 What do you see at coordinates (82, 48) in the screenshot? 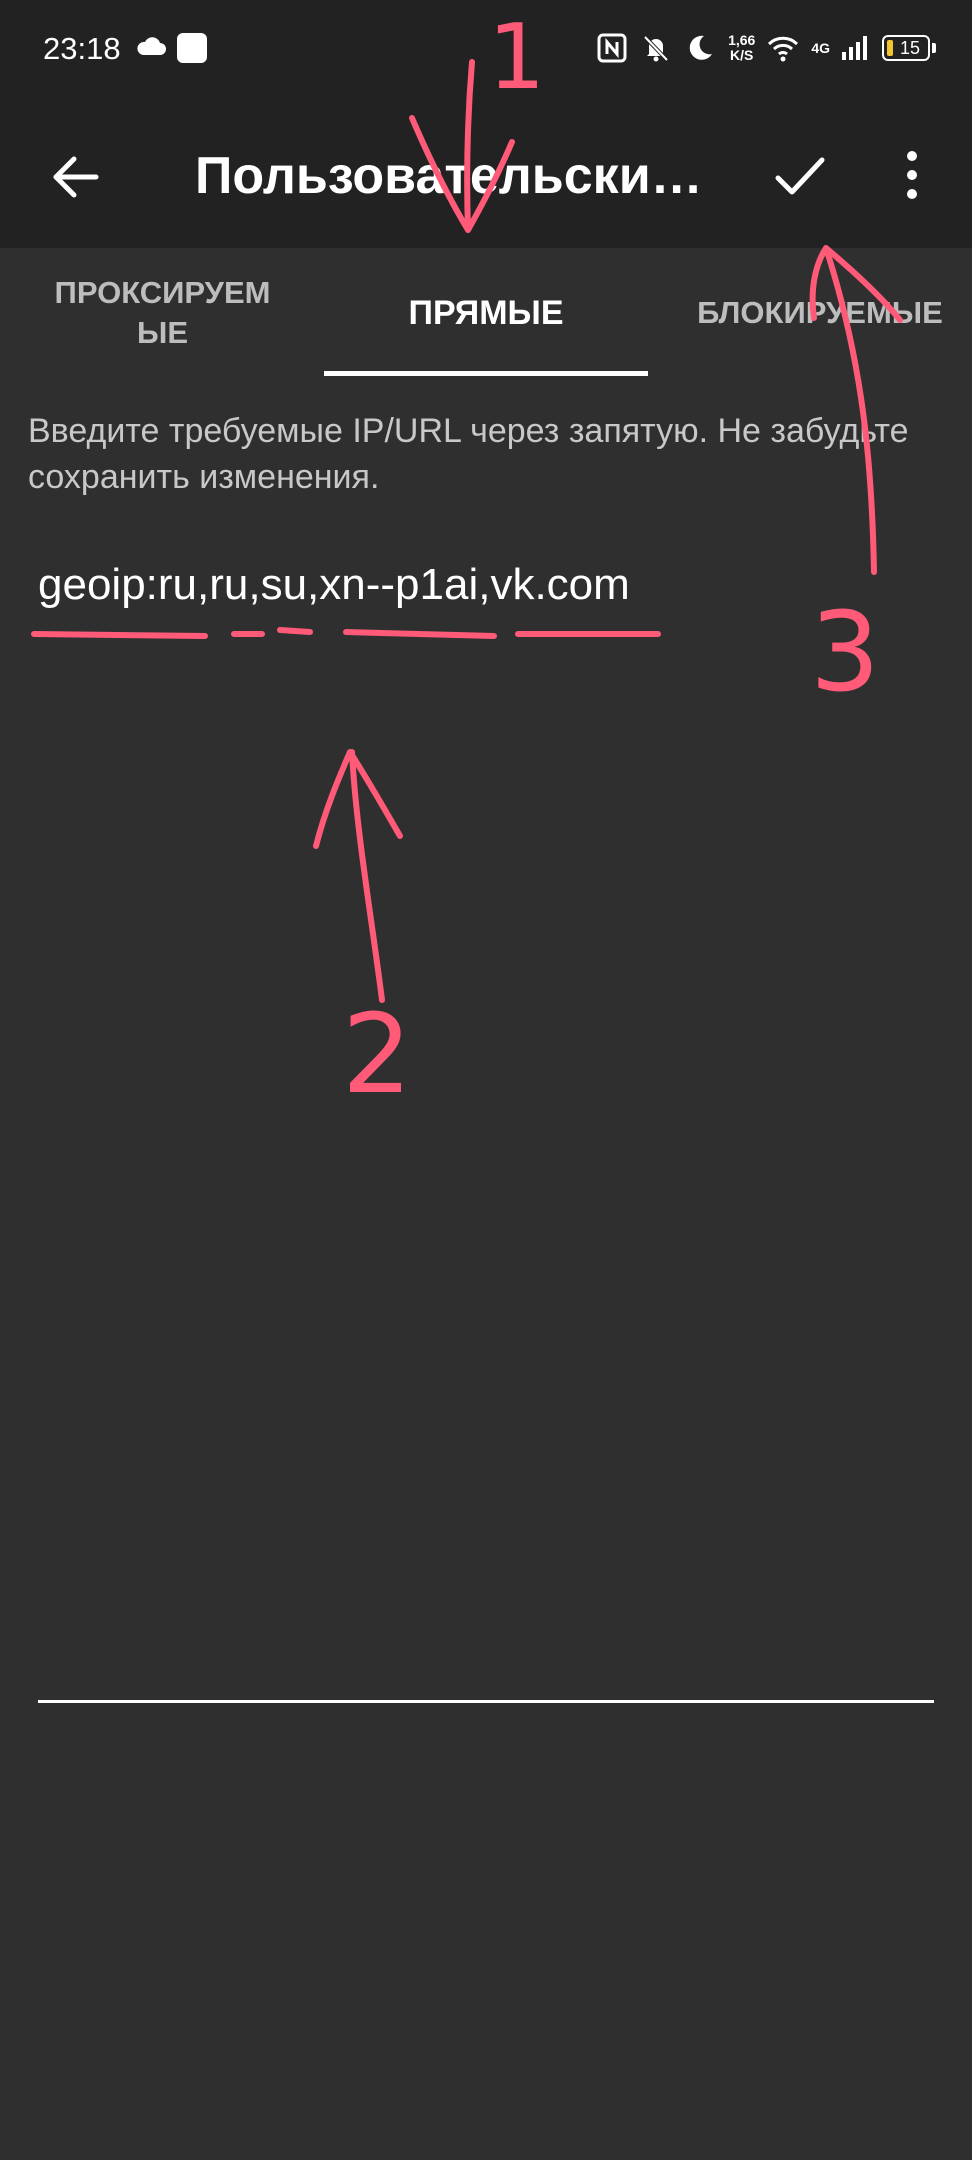
I see `status-time: 23:18` at bounding box center [82, 48].